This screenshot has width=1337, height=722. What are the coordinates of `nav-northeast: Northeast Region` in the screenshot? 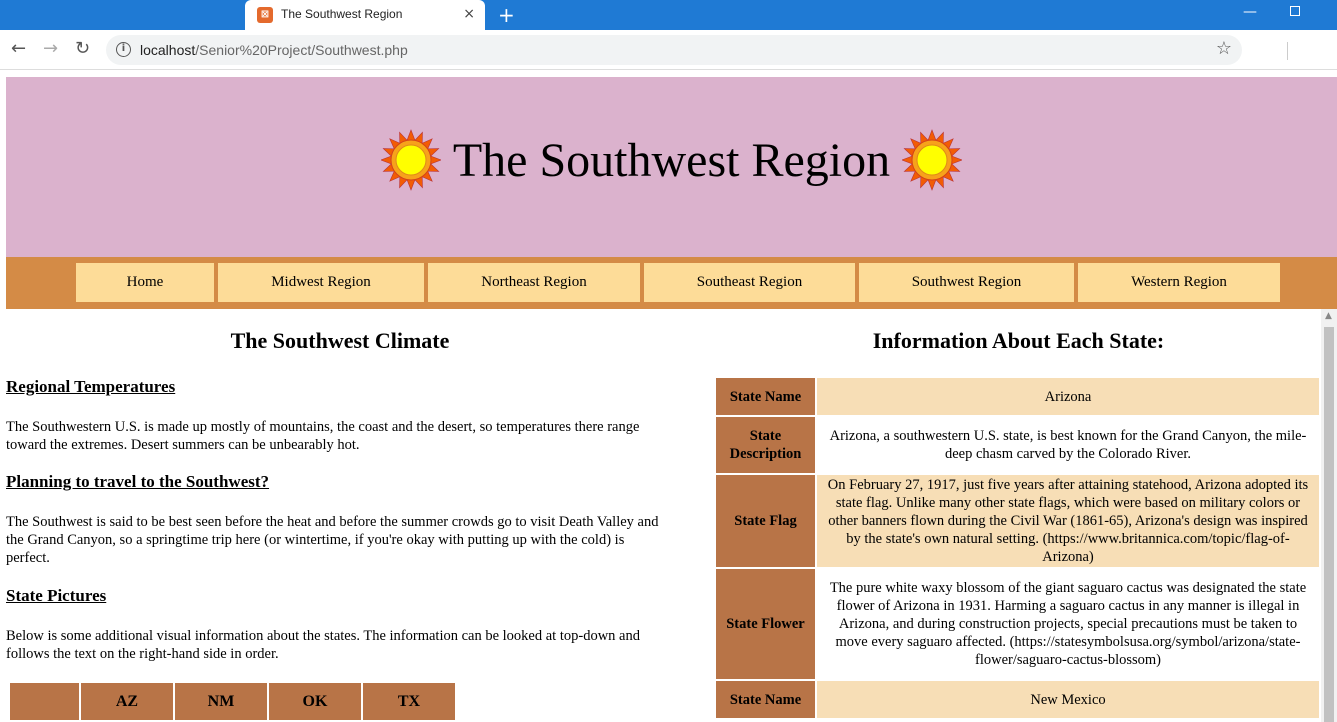 It's located at (534, 282).